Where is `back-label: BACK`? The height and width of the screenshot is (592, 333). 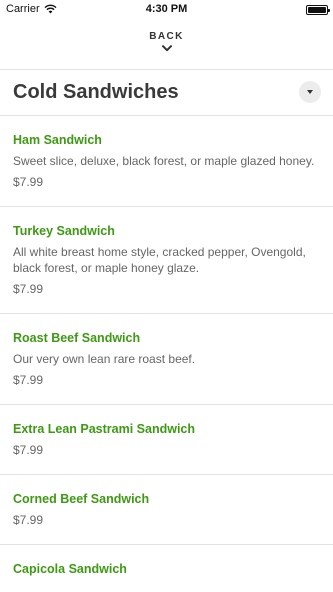 back-label: BACK is located at coordinates (166, 36).